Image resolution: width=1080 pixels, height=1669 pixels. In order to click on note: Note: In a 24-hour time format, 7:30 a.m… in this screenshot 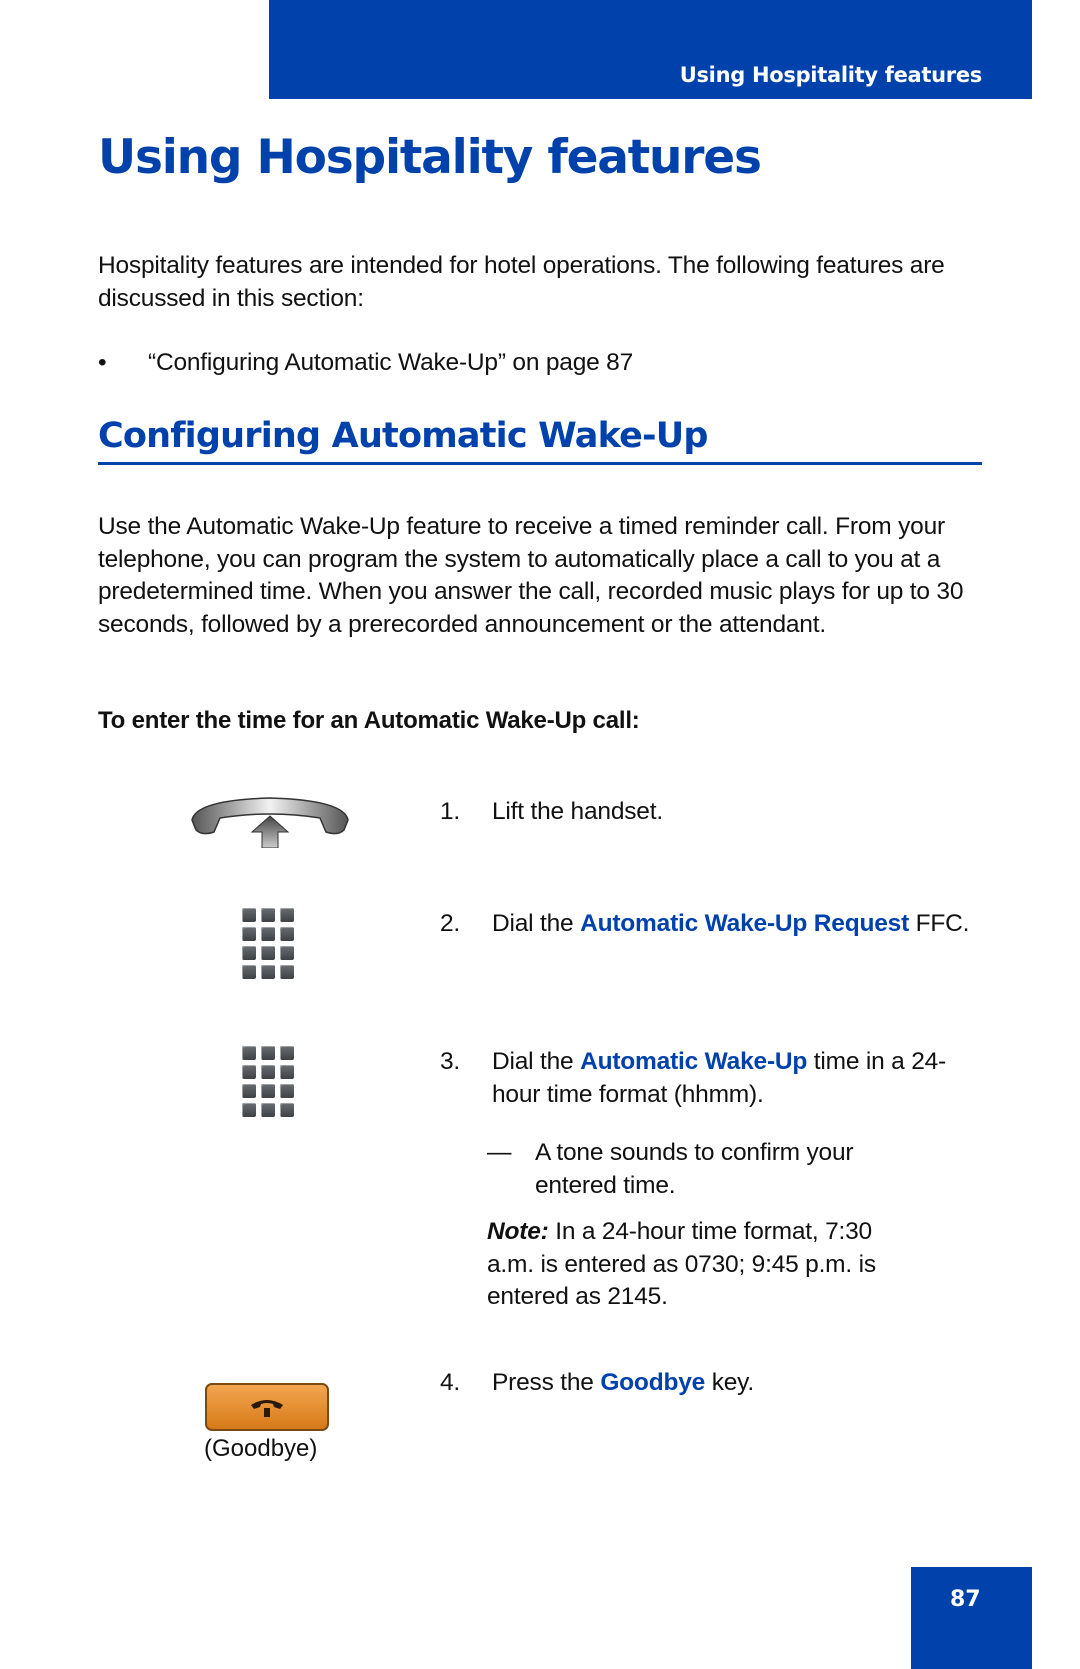, I will do `click(697, 1265)`.